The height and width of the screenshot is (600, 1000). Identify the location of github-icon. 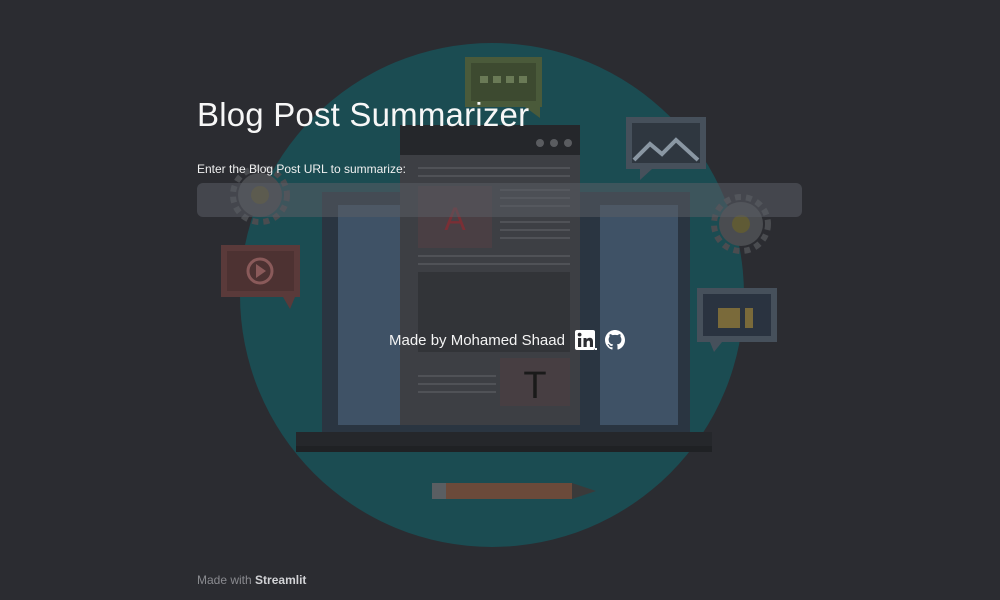
(614, 340).